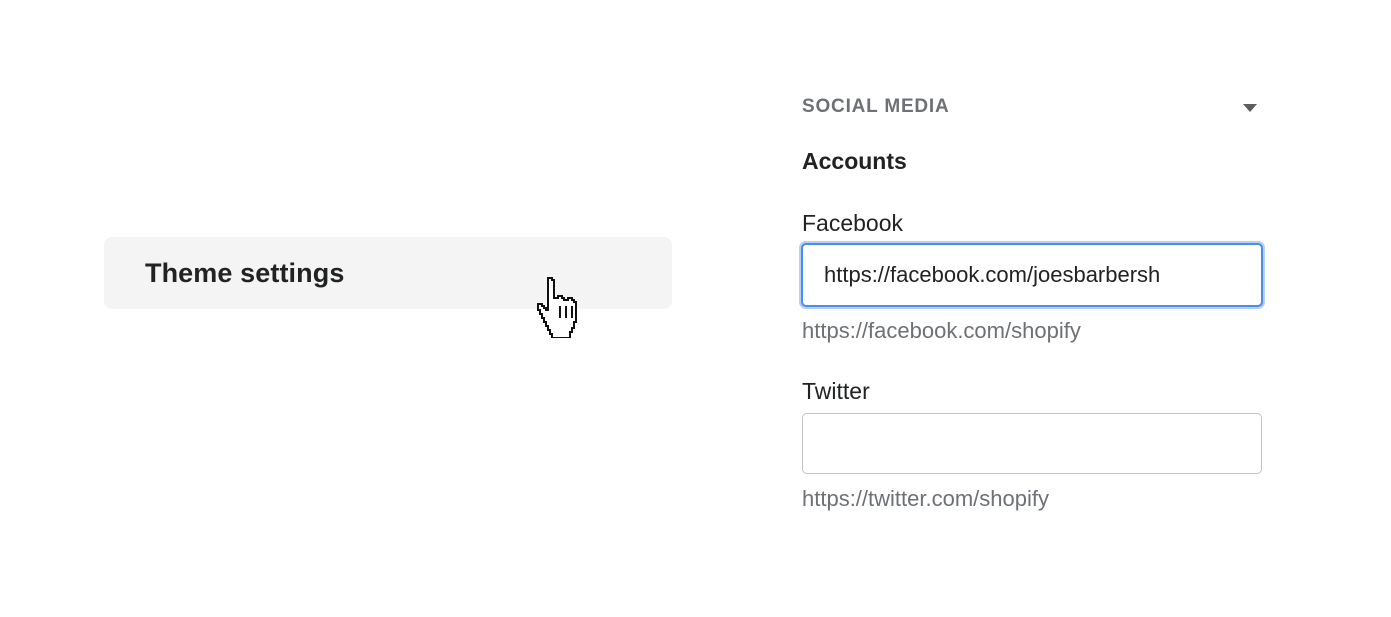 Image resolution: width=1391 pixels, height=617 pixels. Describe the element at coordinates (1250, 108) in the screenshot. I see `caret-down-icon` at that location.